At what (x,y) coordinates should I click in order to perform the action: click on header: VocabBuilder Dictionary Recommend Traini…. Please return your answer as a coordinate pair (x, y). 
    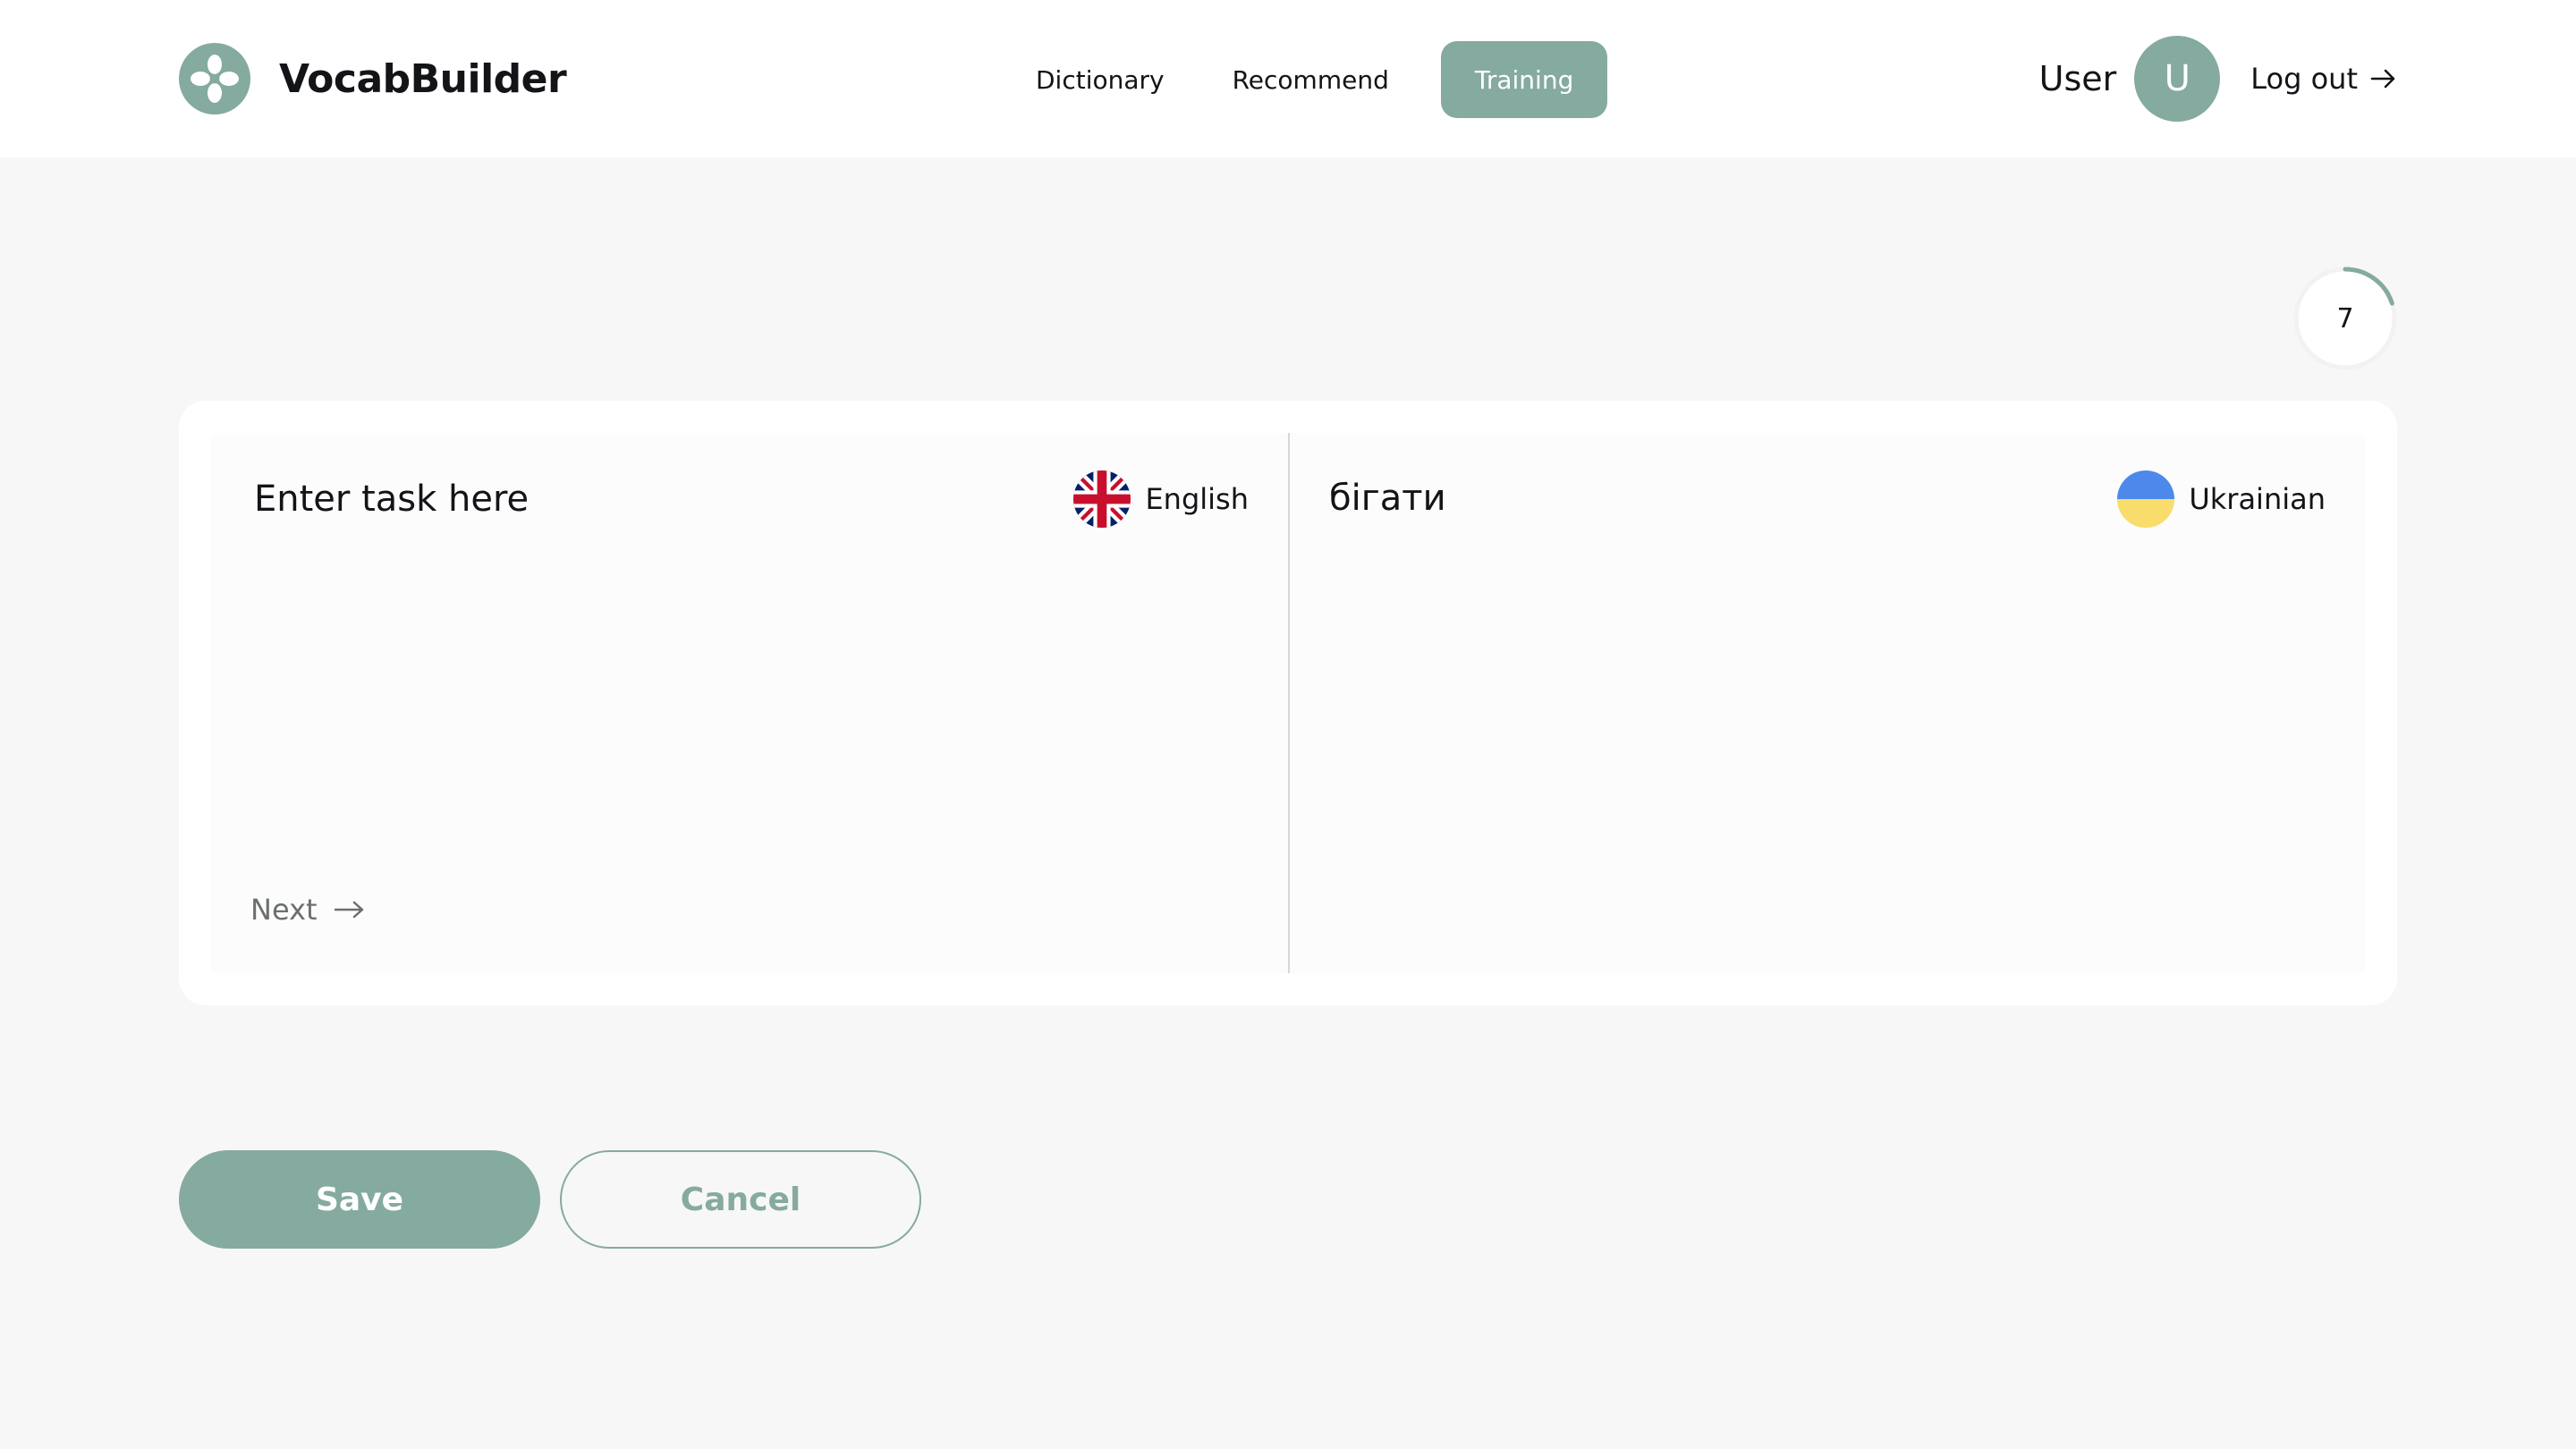
    Looking at the image, I should click on (1288, 78).